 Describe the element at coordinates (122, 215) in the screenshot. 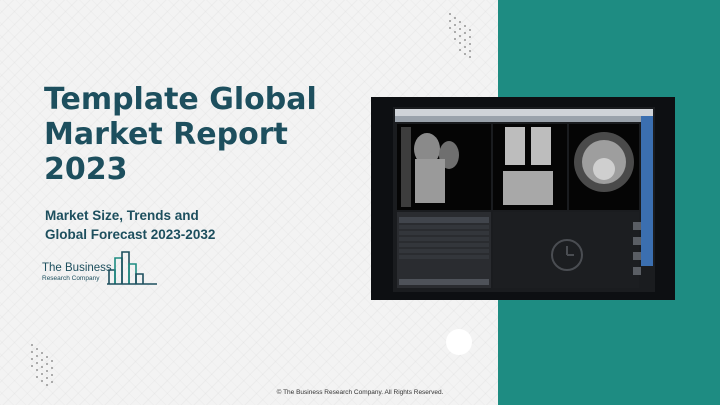

I see `subtitle-line-1: Market Size, Trends and` at that location.